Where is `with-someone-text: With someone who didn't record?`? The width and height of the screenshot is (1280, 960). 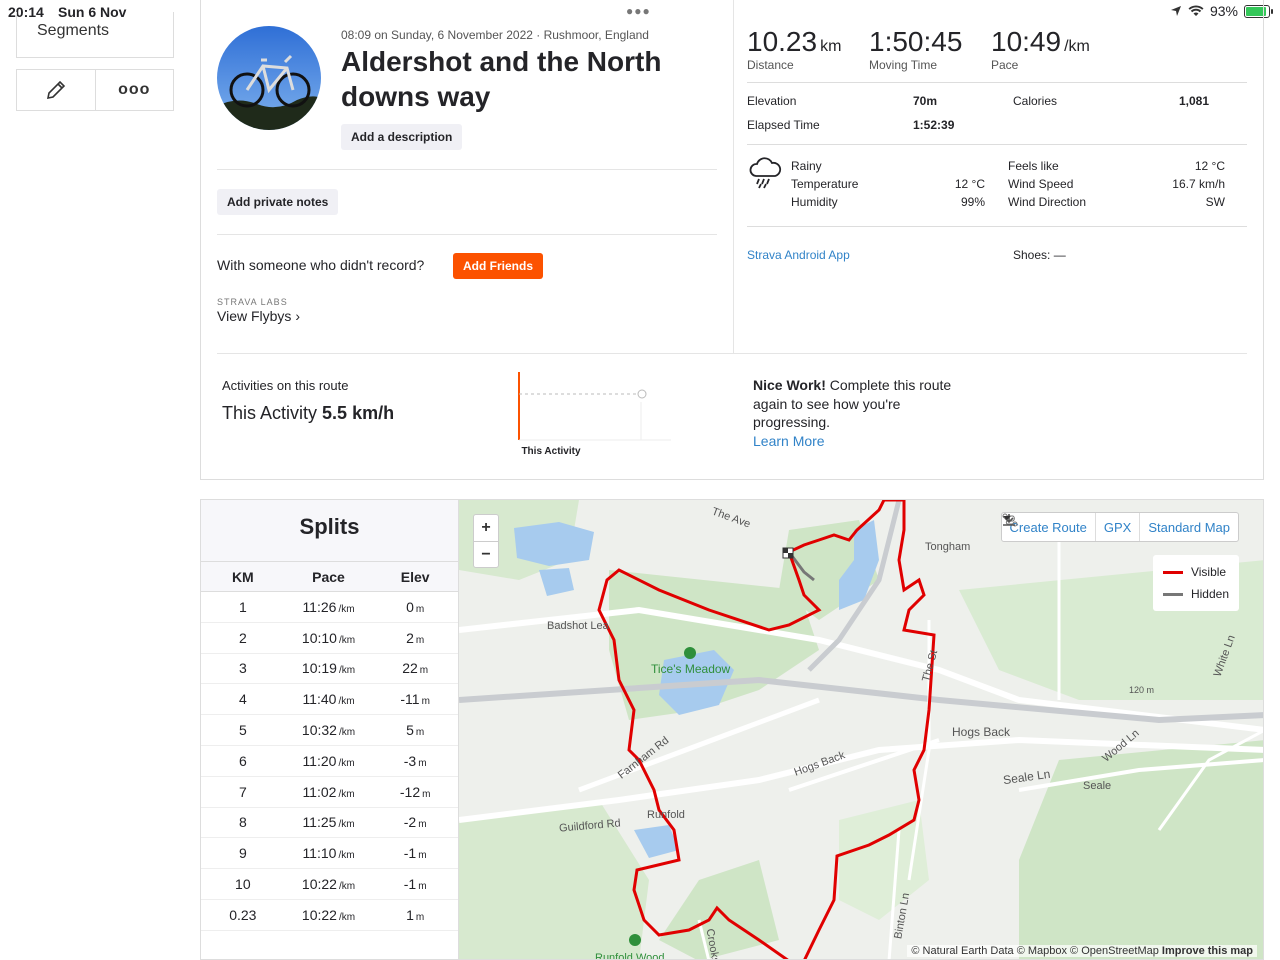
with-someone-text: With someone who didn't record? is located at coordinates (321, 265).